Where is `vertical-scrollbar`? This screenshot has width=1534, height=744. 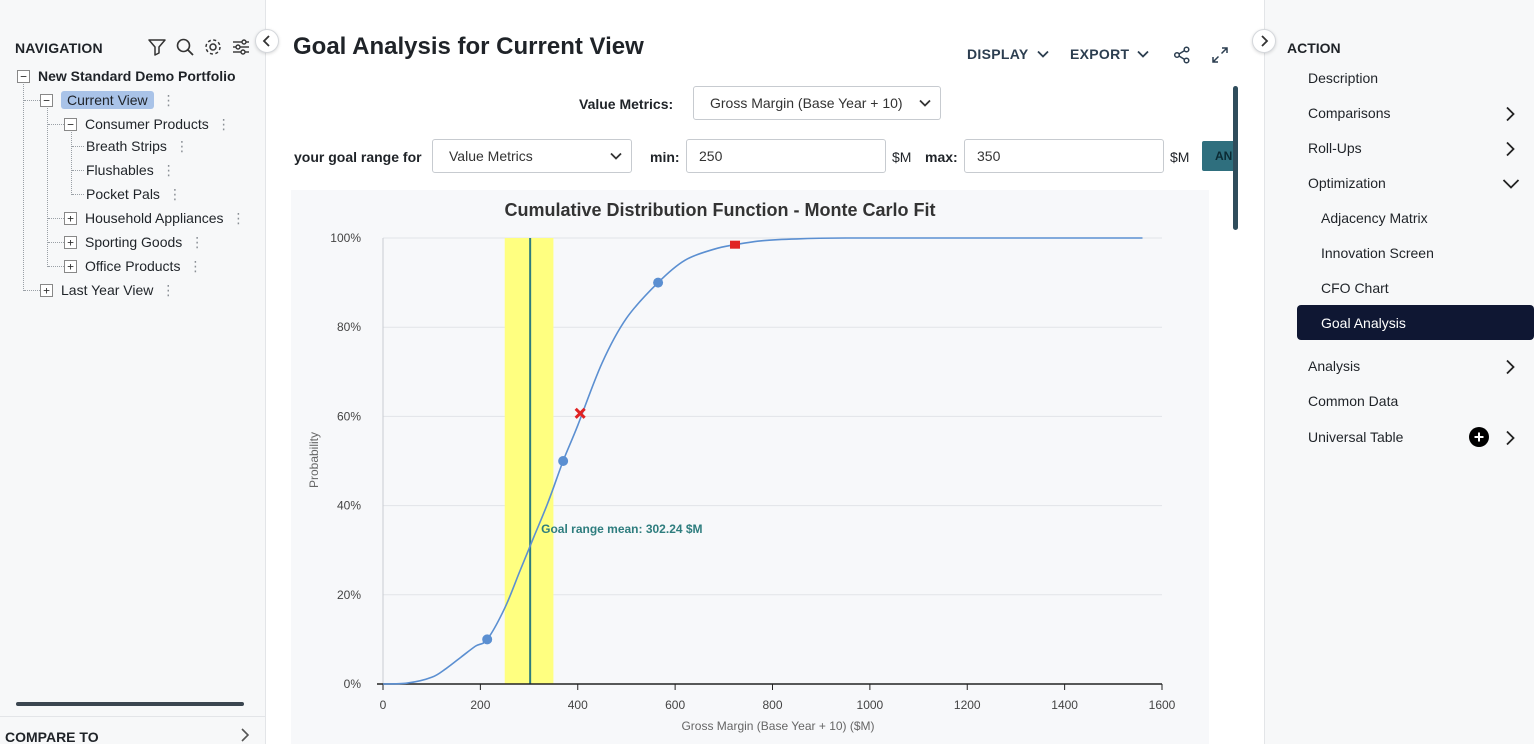 vertical-scrollbar is located at coordinates (1235, 158).